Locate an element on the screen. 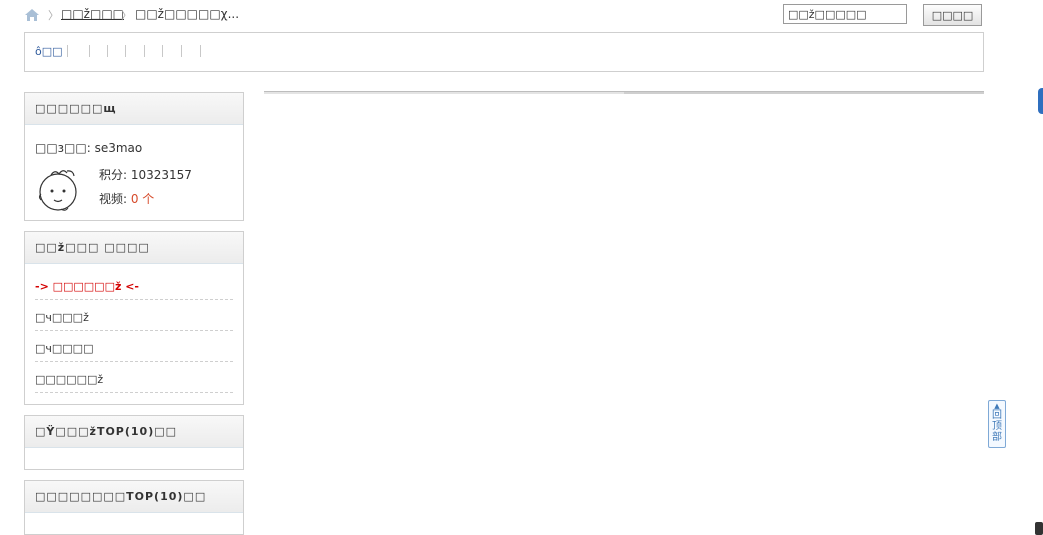  top10-panel-1: □Ÿ□□□žTOP(10)□□ is located at coordinates (134, 442).